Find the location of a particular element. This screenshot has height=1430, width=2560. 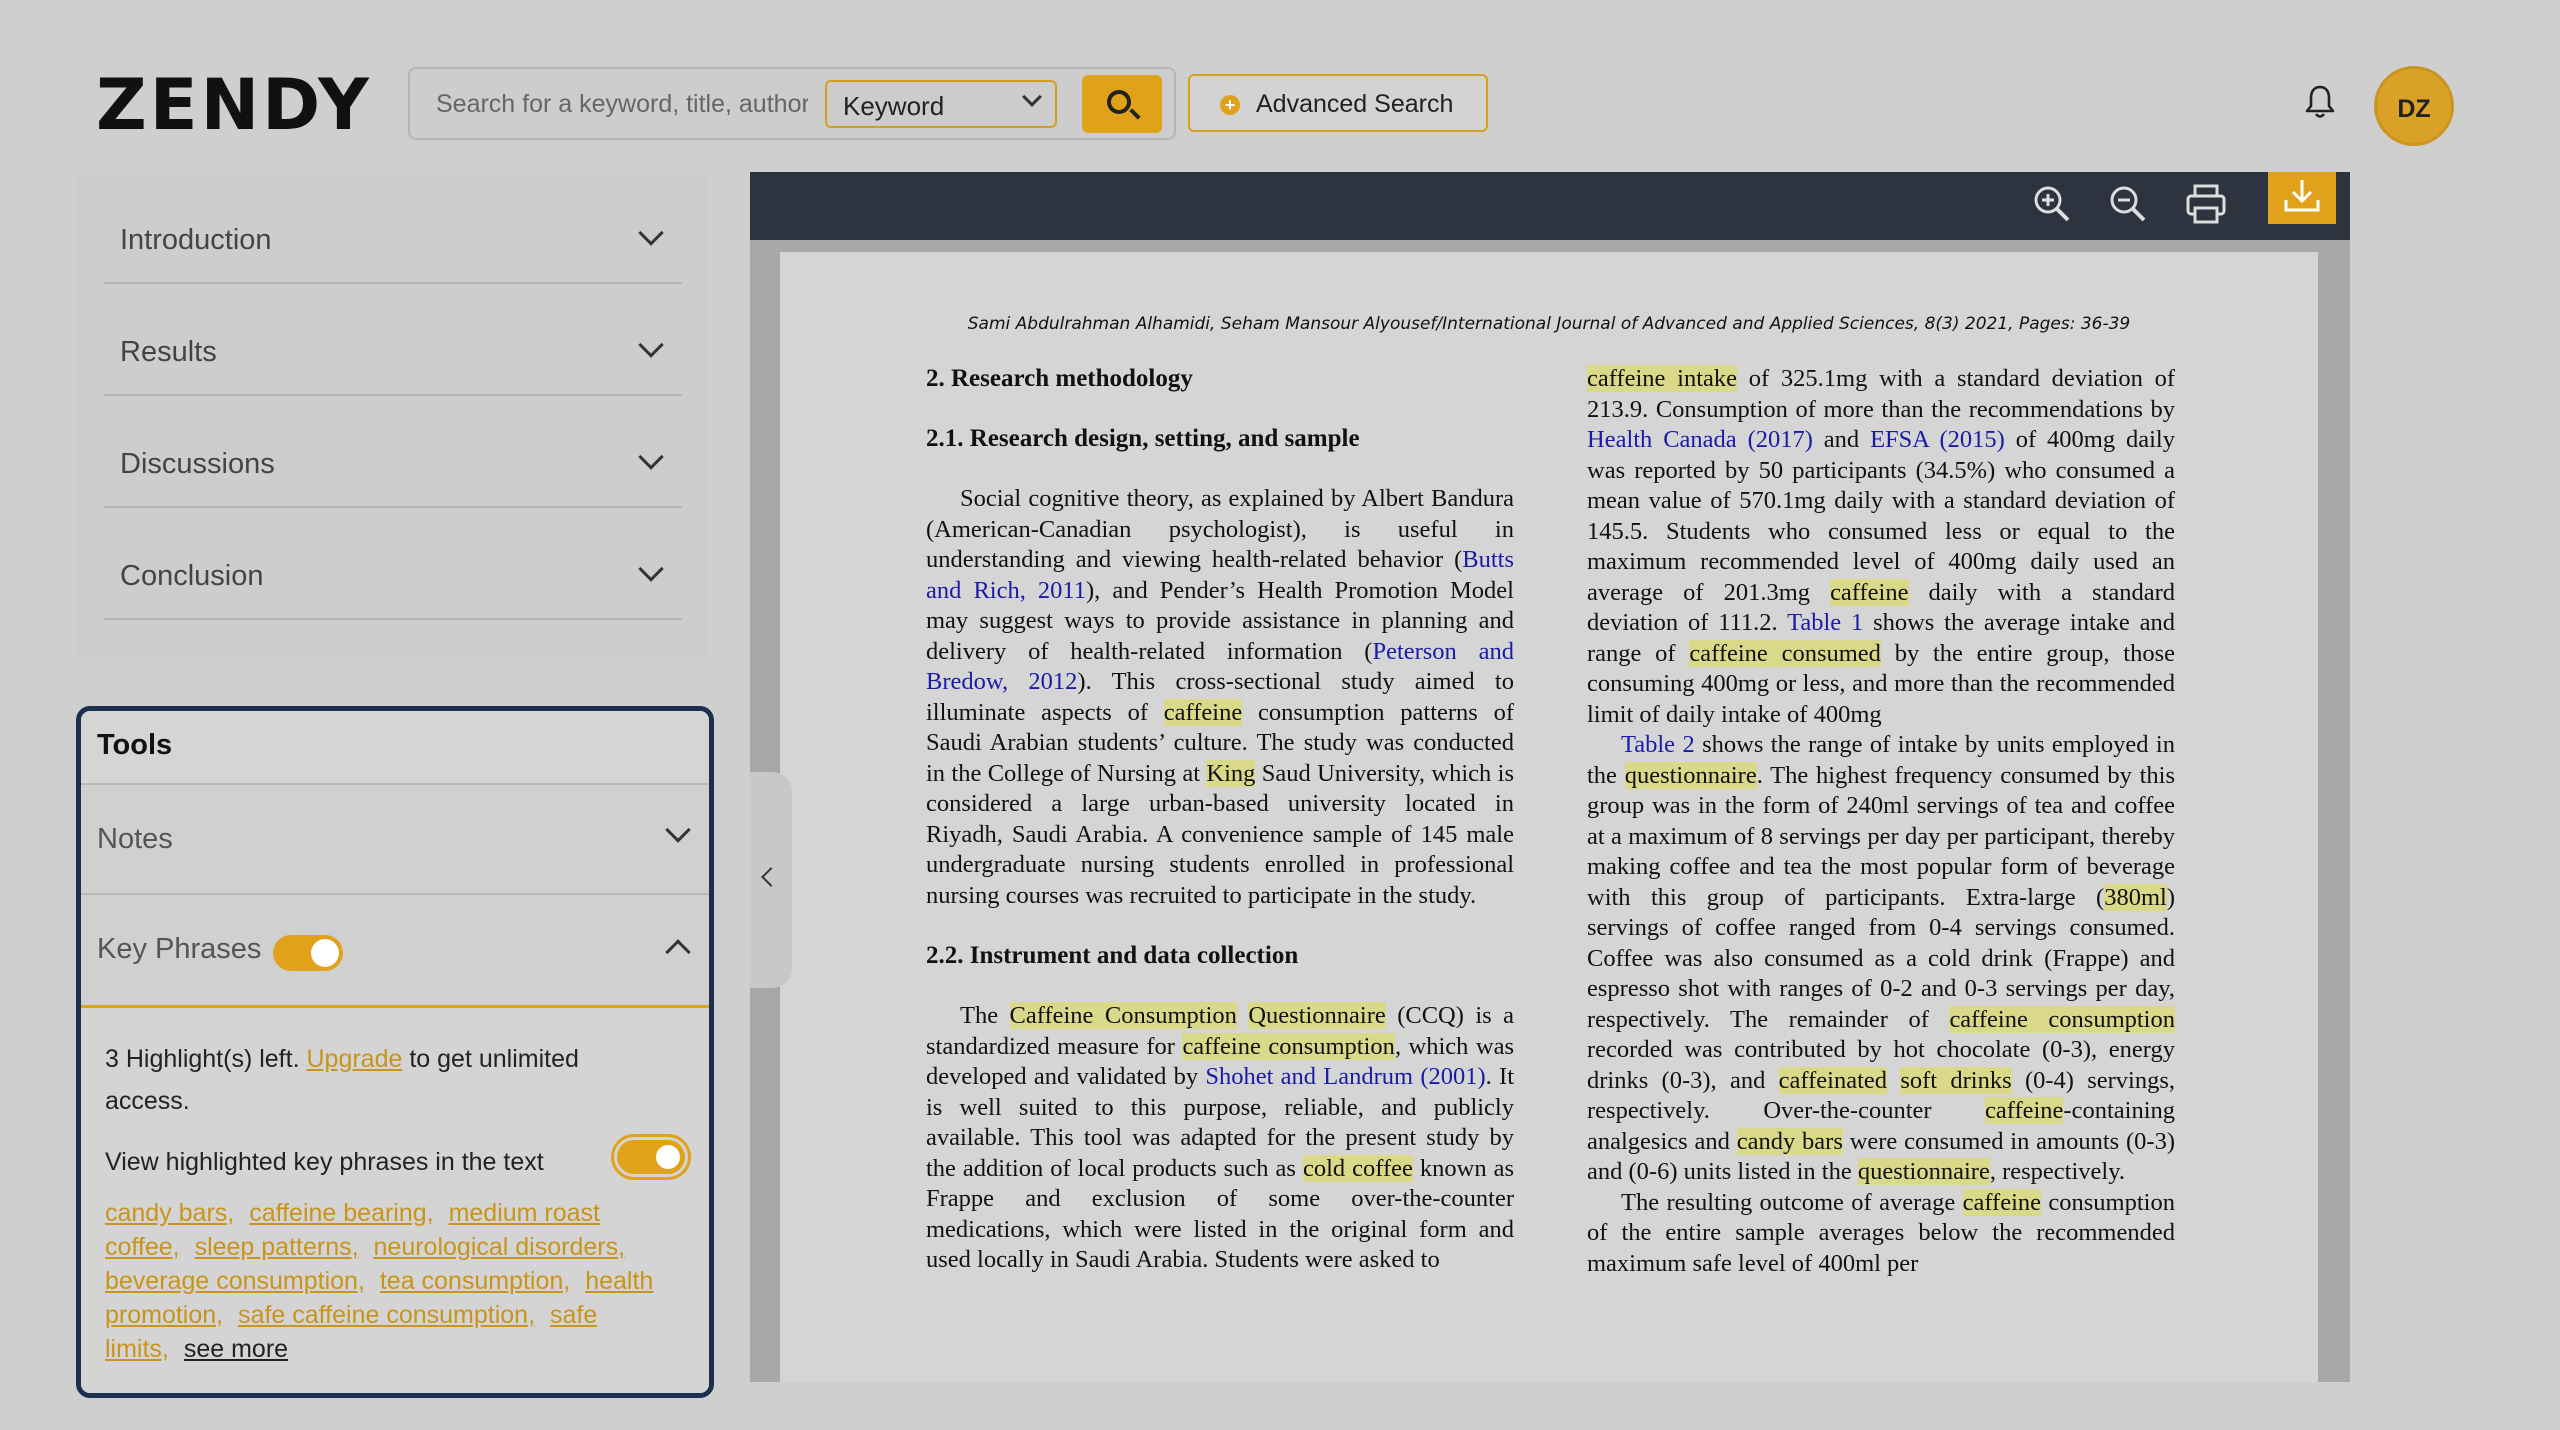

advanced-search-button: + Advanced Search is located at coordinates (1338, 103).